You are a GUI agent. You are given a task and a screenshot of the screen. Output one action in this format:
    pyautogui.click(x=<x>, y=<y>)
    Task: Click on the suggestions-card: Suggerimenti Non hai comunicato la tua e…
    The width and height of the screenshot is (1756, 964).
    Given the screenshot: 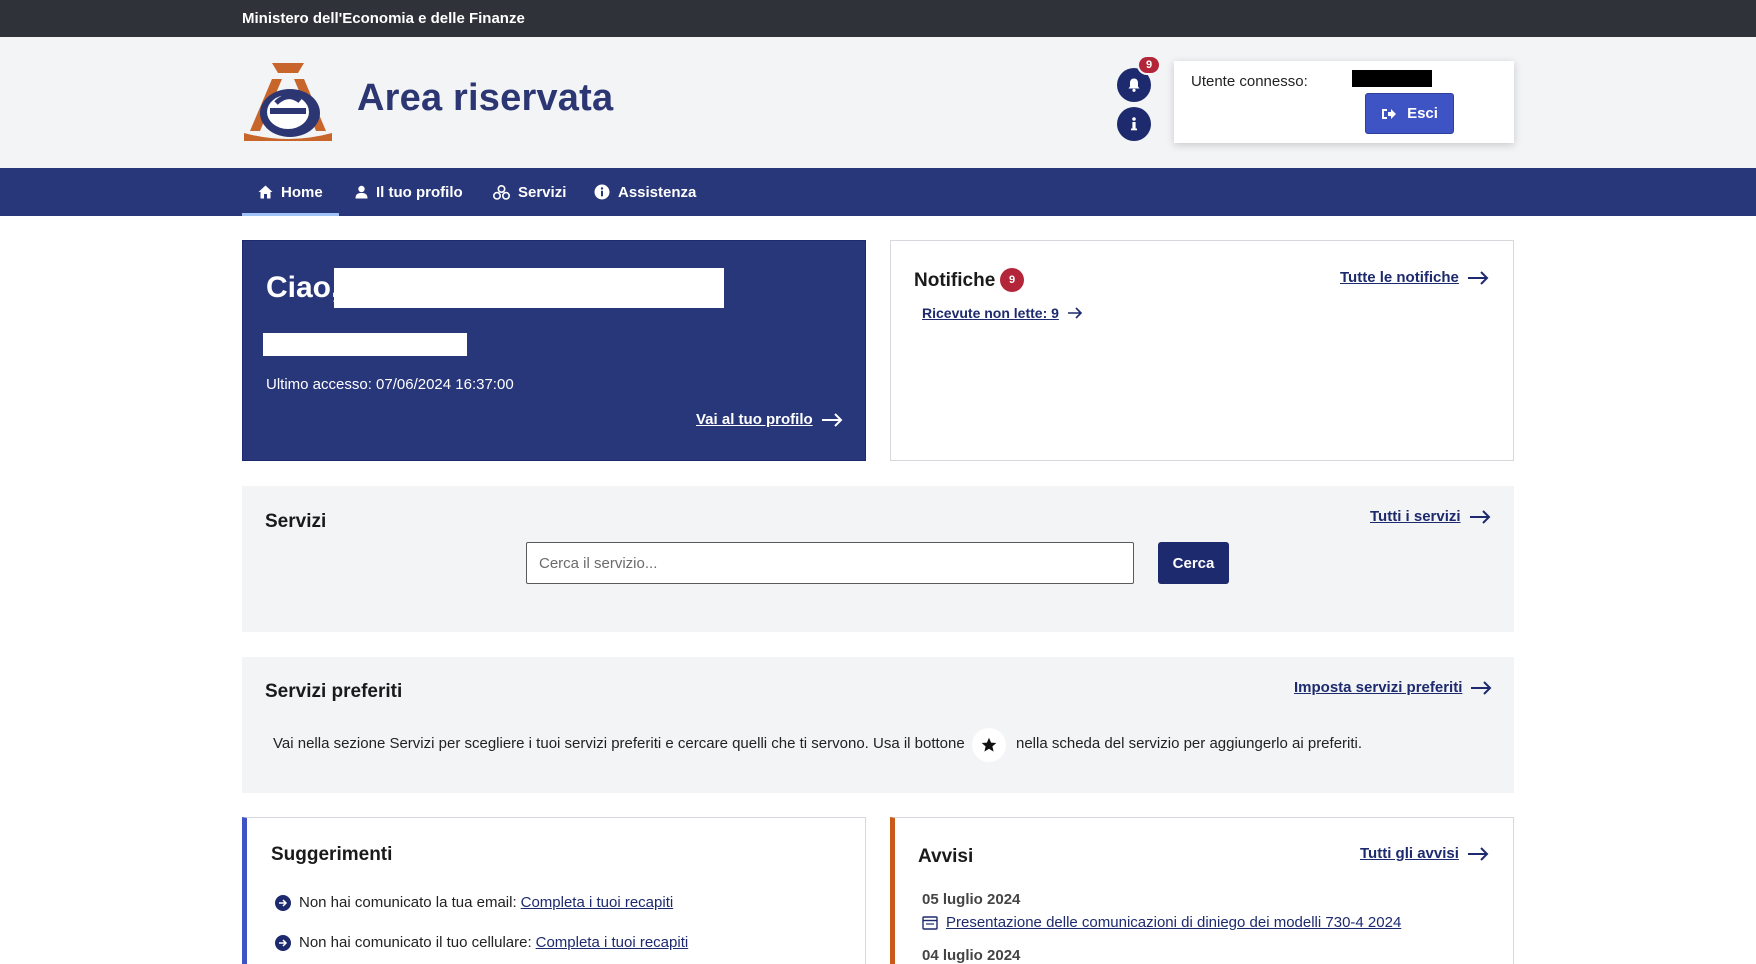 What is the action you would take?
    pyautogui.click(x=554, y=890)
    